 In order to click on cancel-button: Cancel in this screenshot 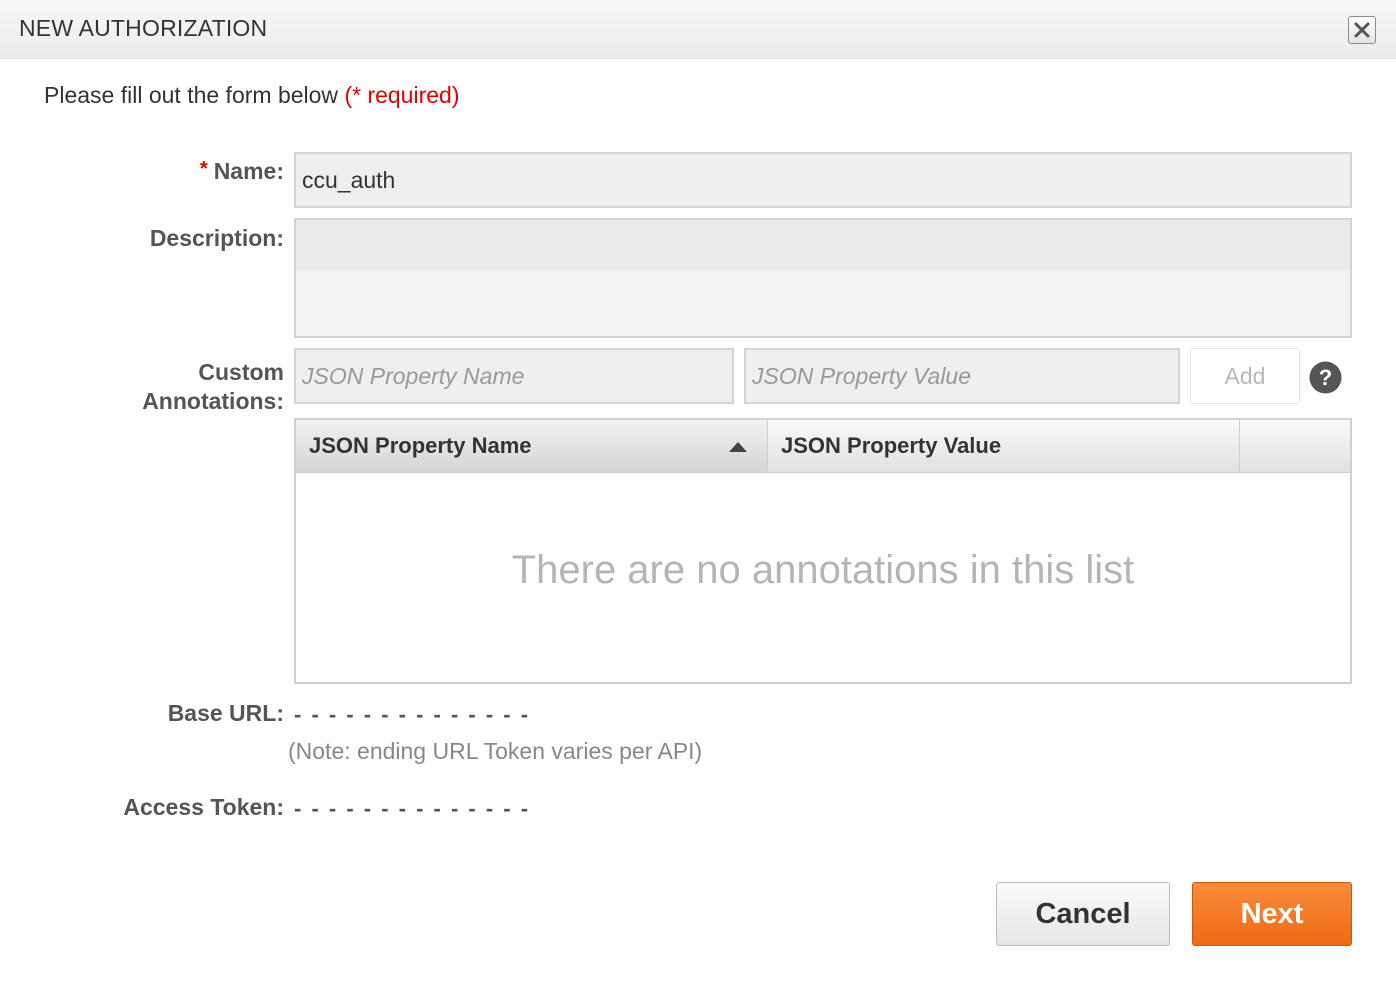, I will do `click(1083, 914)`.